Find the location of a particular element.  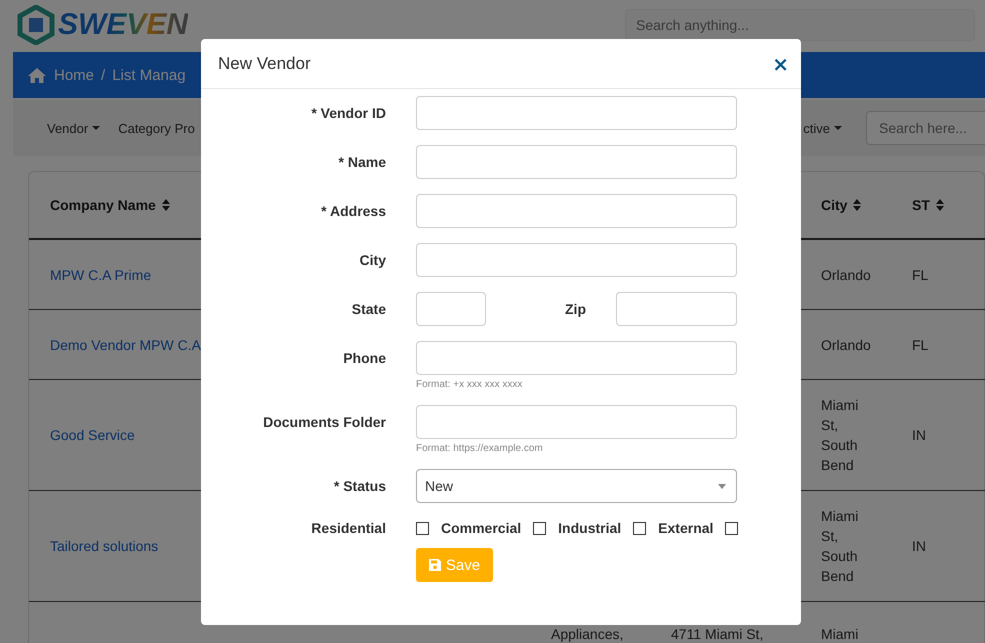

home-icon is located at coordinates (37, 75).